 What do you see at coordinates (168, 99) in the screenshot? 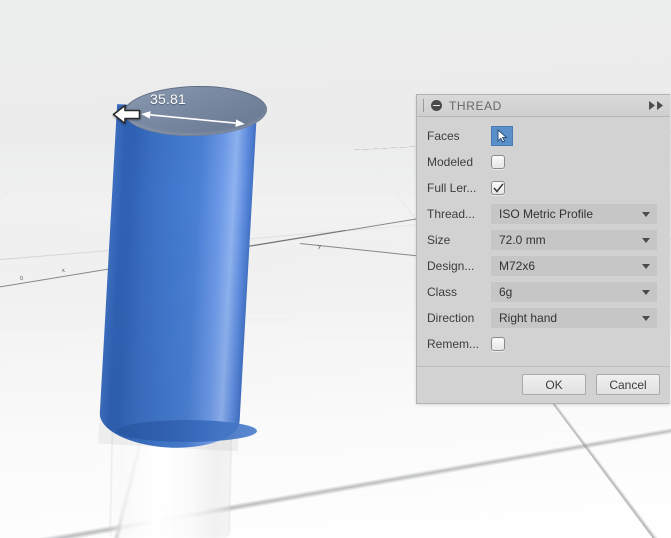
I see `diameter-dimension-label: 35.81` at bounding box center [168, 99].